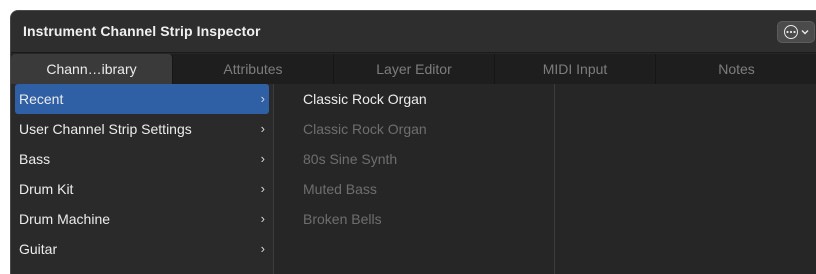  What do you see at coordinates (65, 219) in the screenshot?
I see `category-label: Drum Machine` at bounding box center [65, 219].